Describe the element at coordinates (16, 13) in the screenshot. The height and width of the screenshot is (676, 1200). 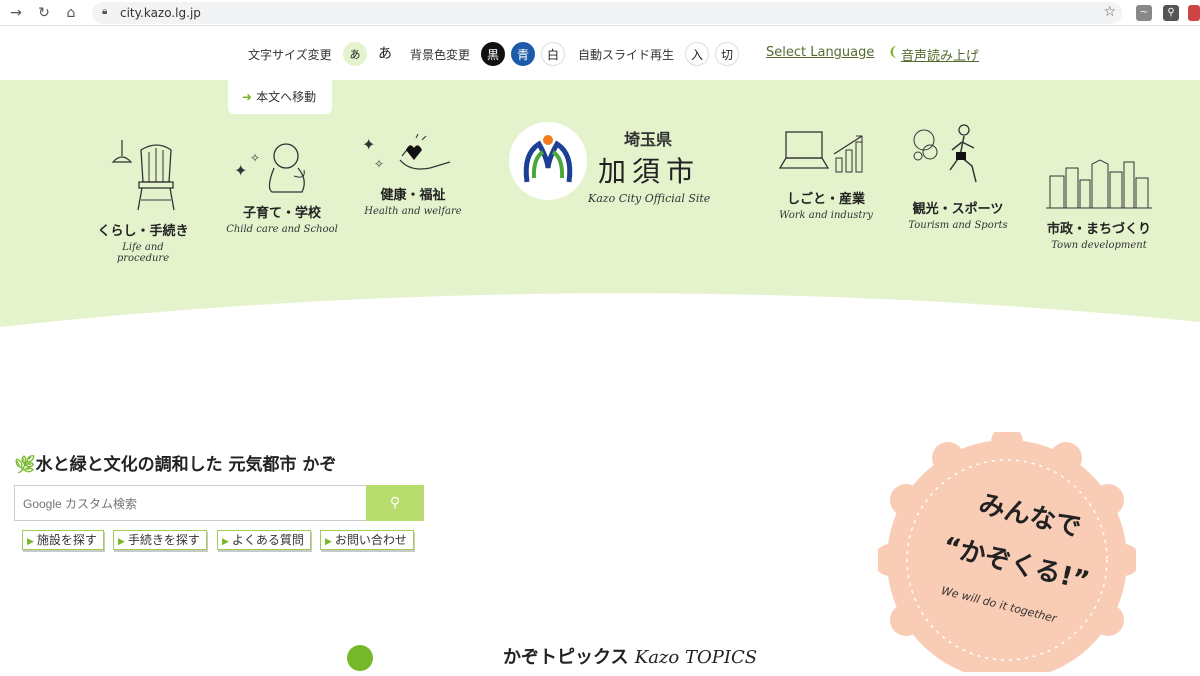
I see `back-arrow-icon: →` at that location.